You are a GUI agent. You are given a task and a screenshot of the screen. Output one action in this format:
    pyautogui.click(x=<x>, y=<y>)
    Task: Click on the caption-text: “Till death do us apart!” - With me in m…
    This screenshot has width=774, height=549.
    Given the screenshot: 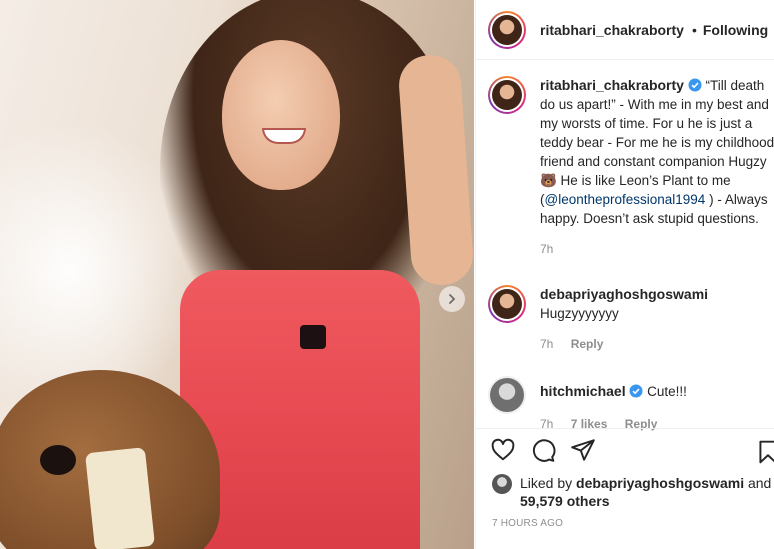 What is the action you would take?
    pyautogui.click(x=657, y=142)
    